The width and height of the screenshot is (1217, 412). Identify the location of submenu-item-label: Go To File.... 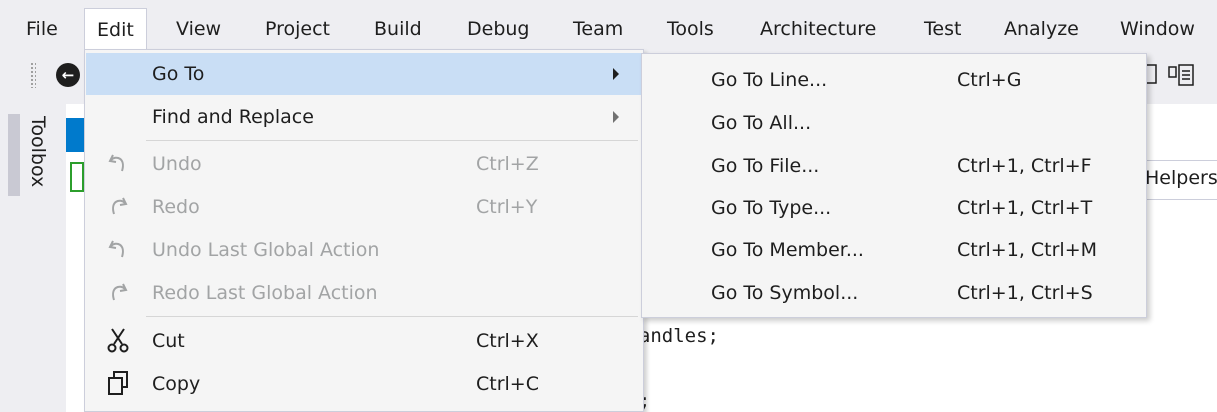
(765, 166).